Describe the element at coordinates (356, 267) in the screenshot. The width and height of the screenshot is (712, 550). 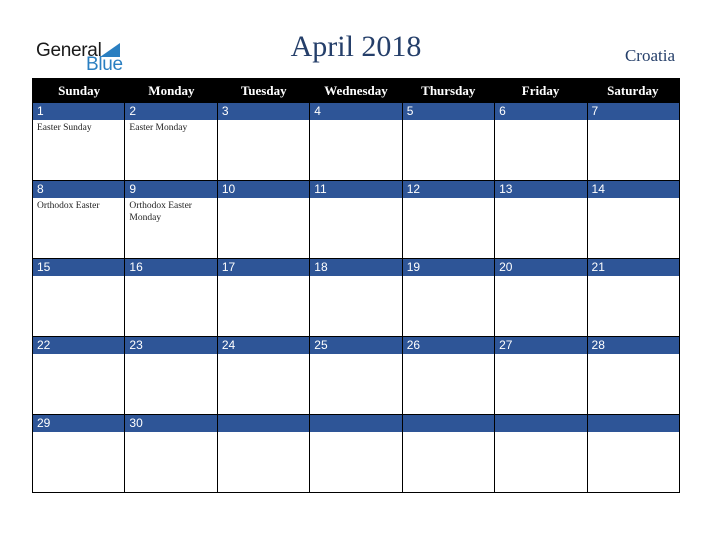
I see `day-number: 18` at that location.